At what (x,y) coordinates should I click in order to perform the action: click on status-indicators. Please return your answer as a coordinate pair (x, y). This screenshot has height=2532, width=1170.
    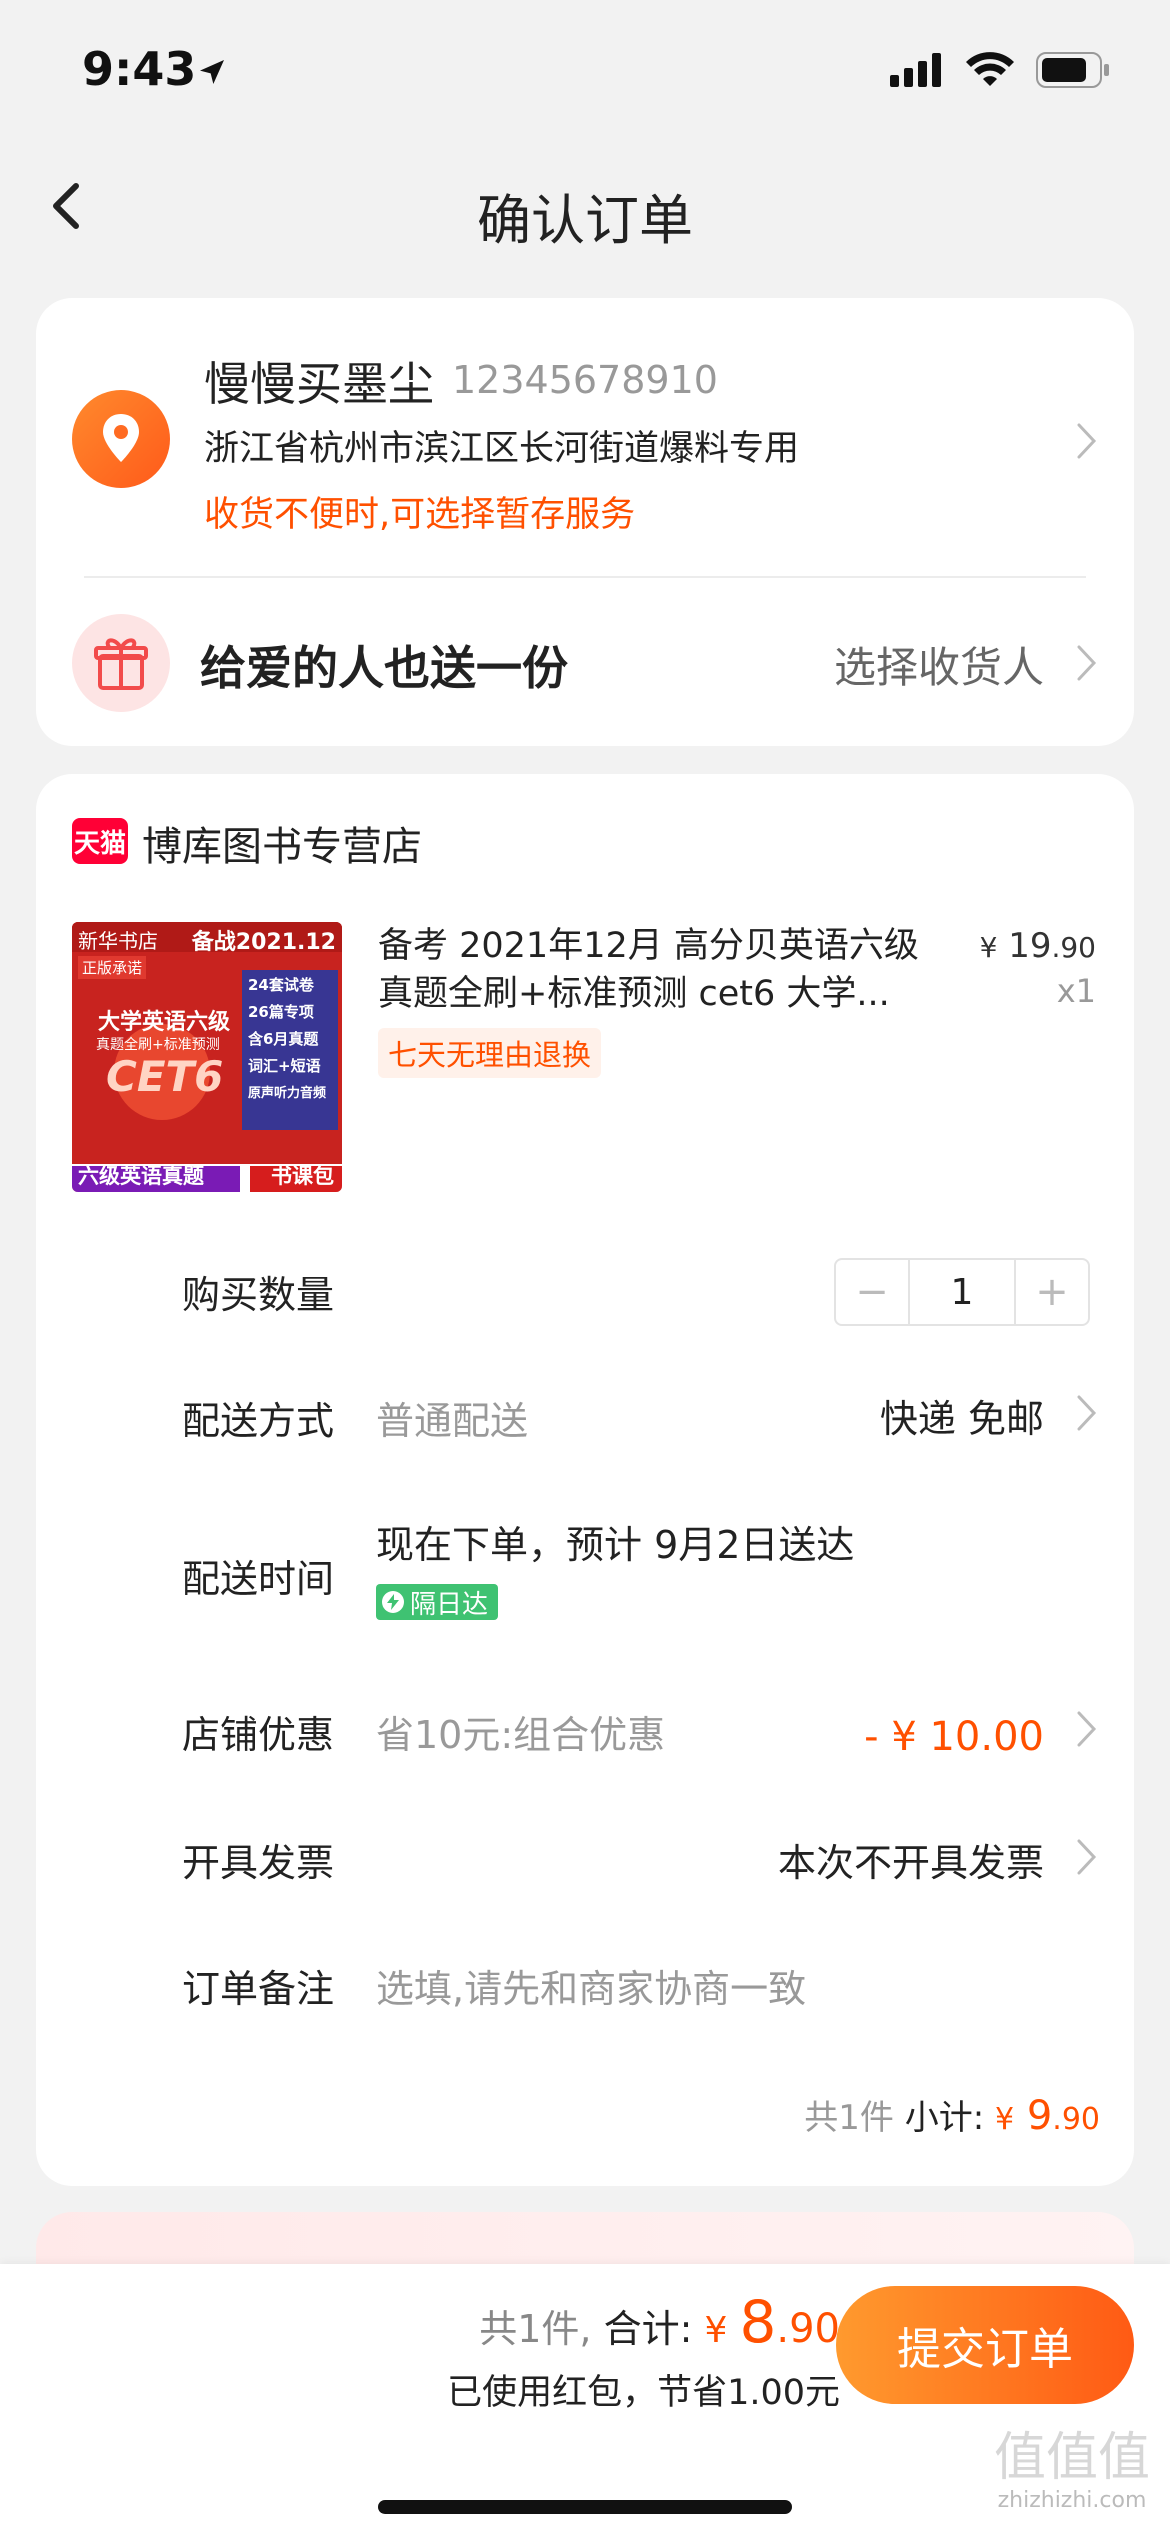
    Looking at the image, I should click on (1000, 70).